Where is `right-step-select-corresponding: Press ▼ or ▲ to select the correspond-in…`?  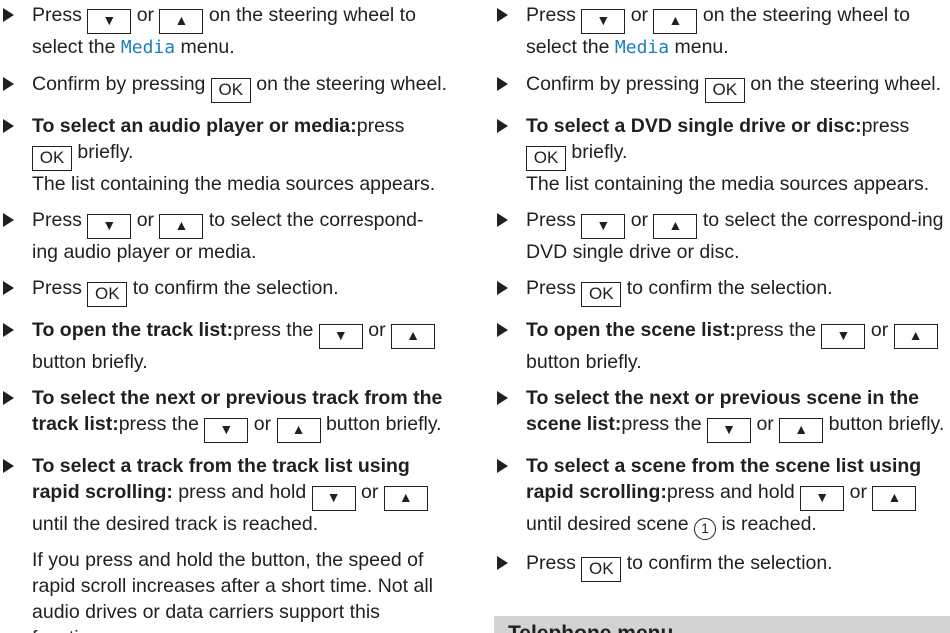
right-step-select-corresponding: Press ▼ or ▲ to select the correspond-in… is located at coordinates (722, 236).